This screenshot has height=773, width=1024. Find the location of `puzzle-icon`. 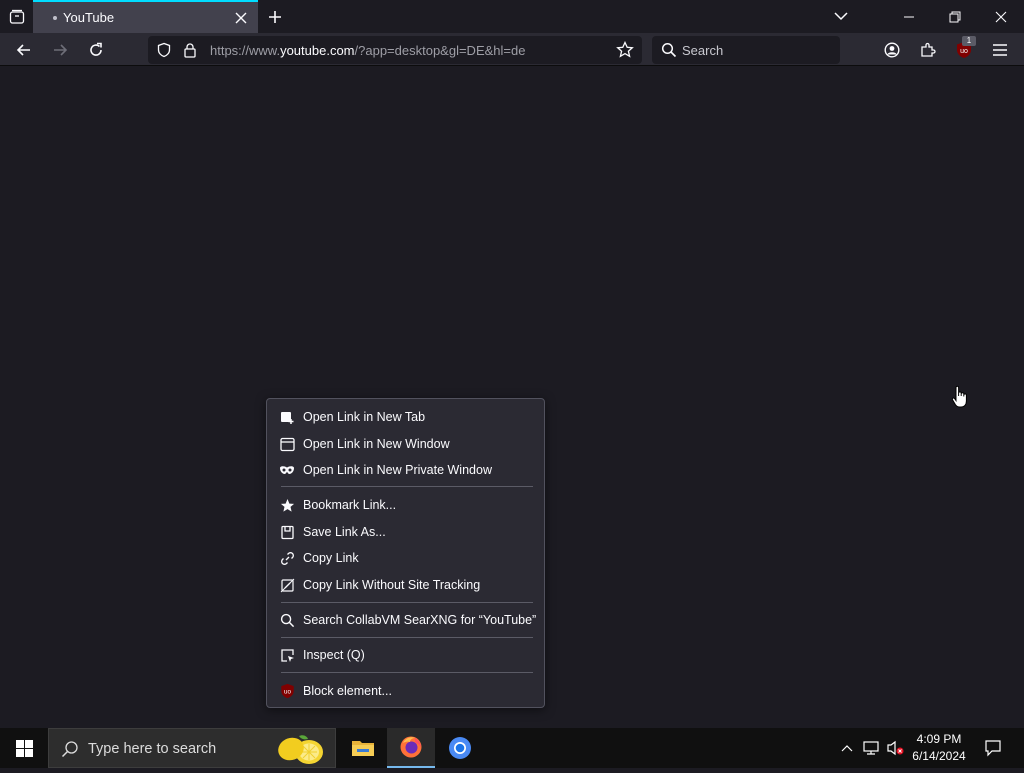

puzzle-icon is located at coordinates (928, 49).